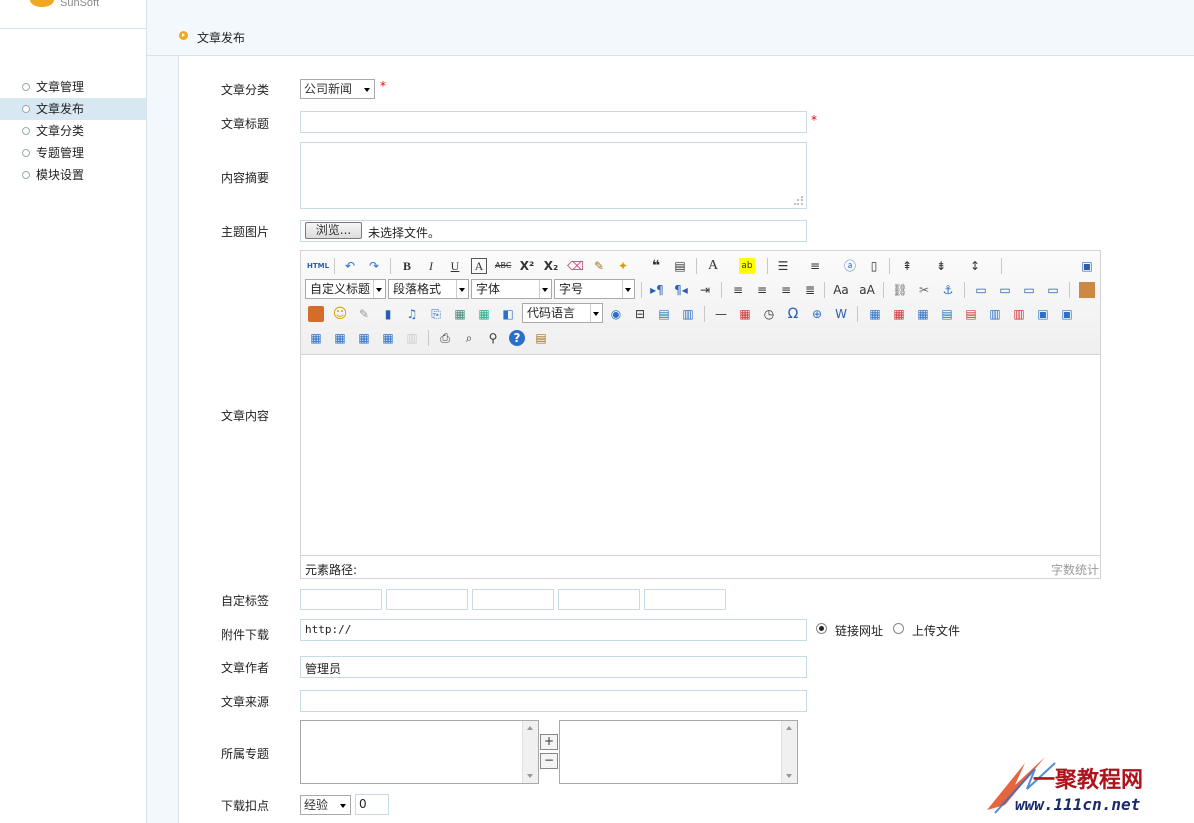 The height and width of the screenshot is (823, 1194). What do you see at coordinates (562, 313) in the screenshot?
I see `code-language-select: 代码语言` at bounding box center [562, 313].